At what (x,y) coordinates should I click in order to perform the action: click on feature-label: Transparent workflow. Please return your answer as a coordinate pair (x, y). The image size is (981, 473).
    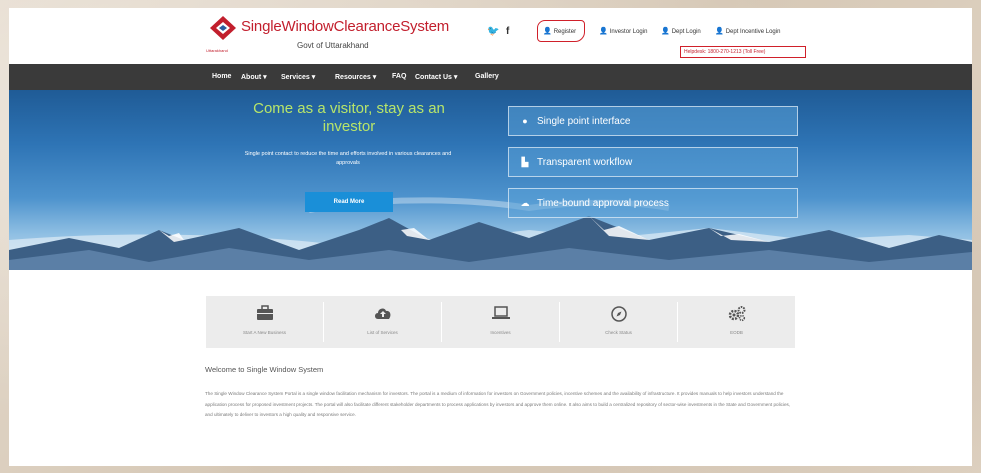
    Looking at the image, I should click on (585, 162).